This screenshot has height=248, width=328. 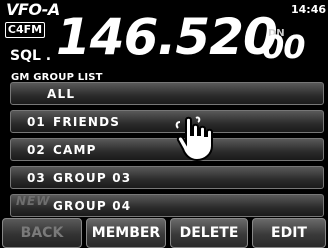 I want to click on mode-badge: C4FM, so click(x=25, y=30).